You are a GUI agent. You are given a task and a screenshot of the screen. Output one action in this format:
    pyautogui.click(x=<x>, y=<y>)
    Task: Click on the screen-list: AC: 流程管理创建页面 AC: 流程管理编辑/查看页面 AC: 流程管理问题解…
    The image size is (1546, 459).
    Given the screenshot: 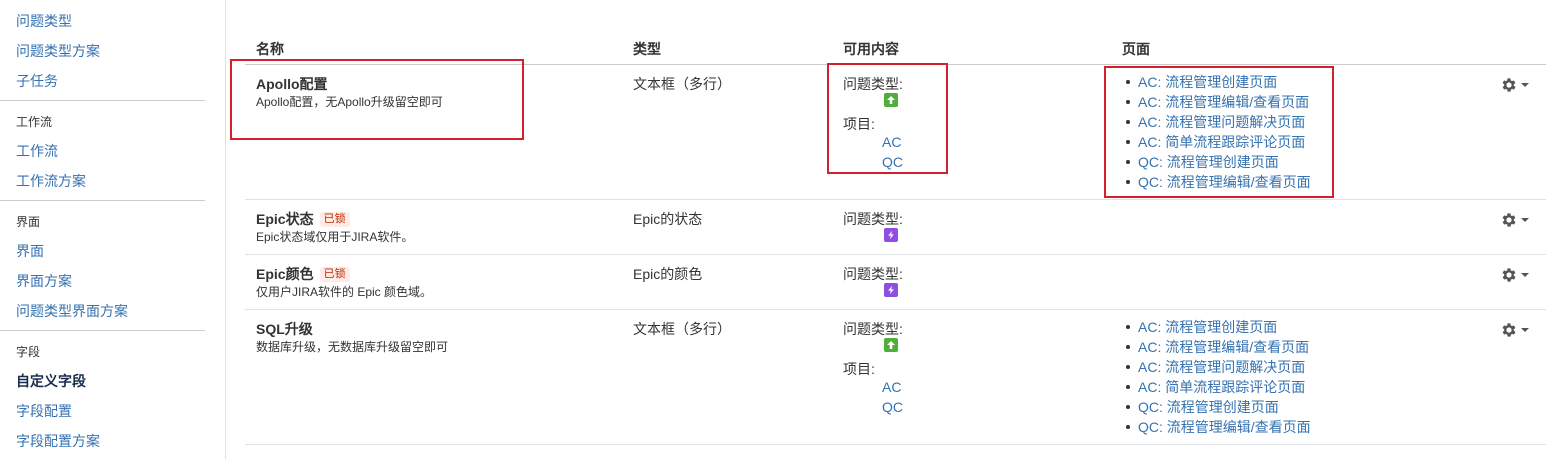 What is the action you would take?
    pyautogui.click(x=1216, y=377)
    